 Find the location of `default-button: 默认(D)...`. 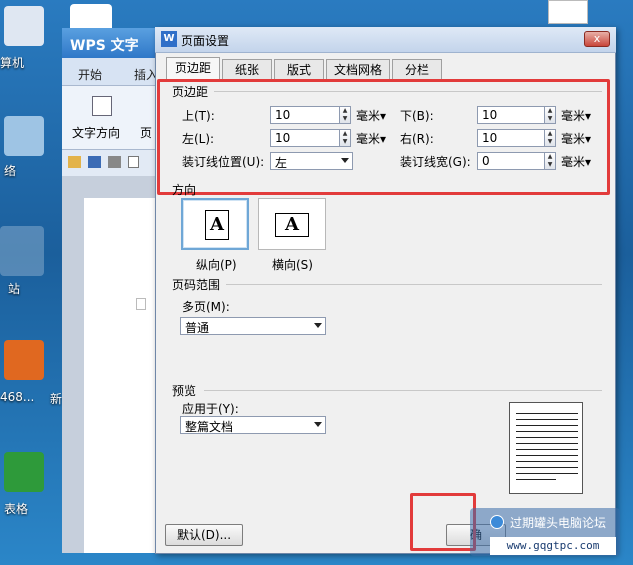

default-button: 默认(D)... is located at coordinates (204, 535).